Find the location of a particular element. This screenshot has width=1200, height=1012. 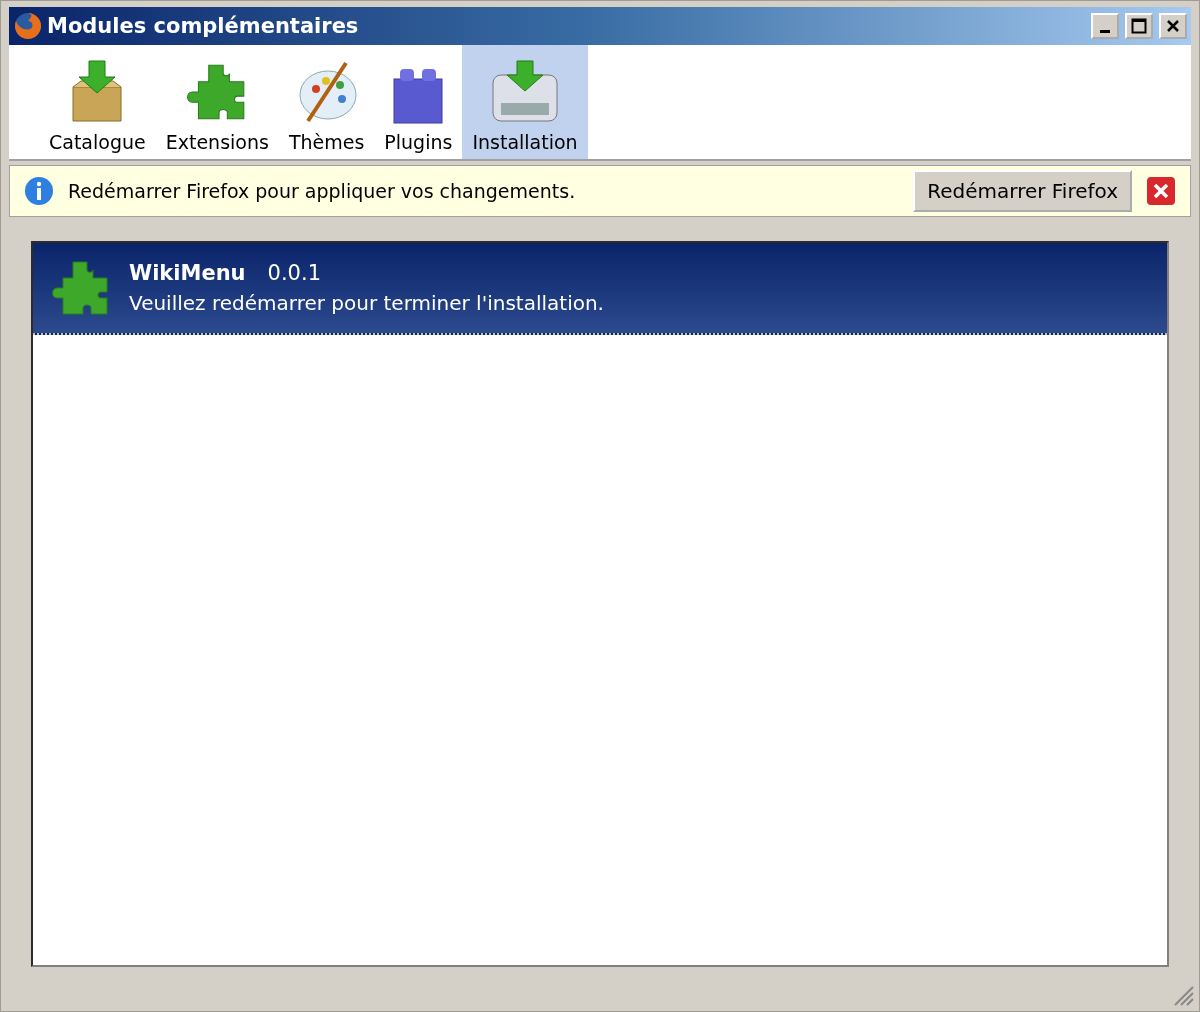

minimize-icon is located at coordinates (1105, 31).